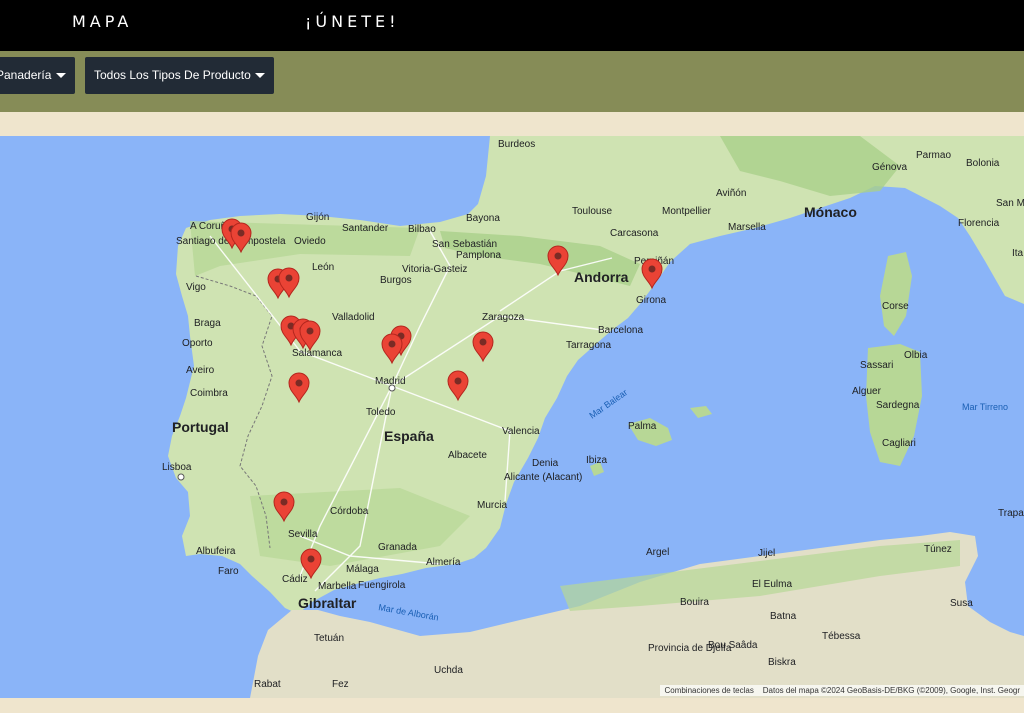 The image size is (1024, 713). Describe the element at coordinates (708, 690) in the screenshot. I see `keyboard-shortcuts-link: Combinaciones de teclas` at that location.